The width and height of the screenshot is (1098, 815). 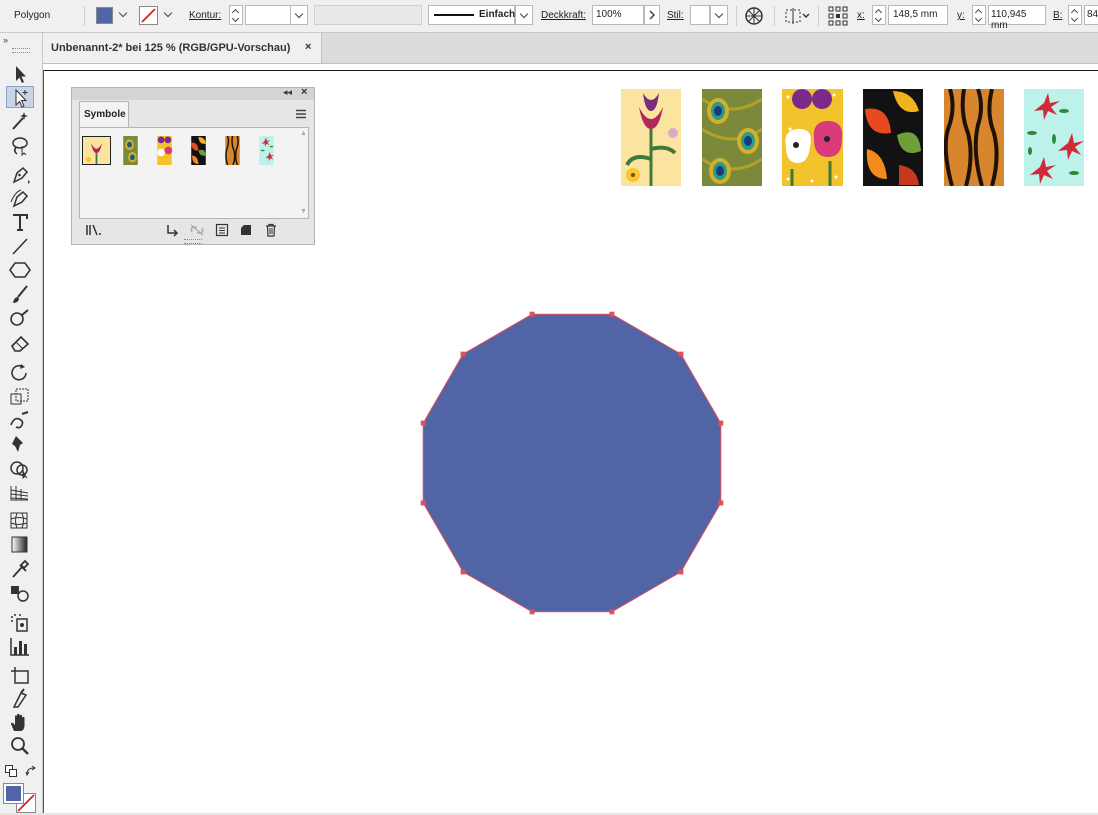 What do you see at coordinates (94, 230) in the screenshot?
I see `symbol-libraries-menu-icon` at bounding box center [94, 230].